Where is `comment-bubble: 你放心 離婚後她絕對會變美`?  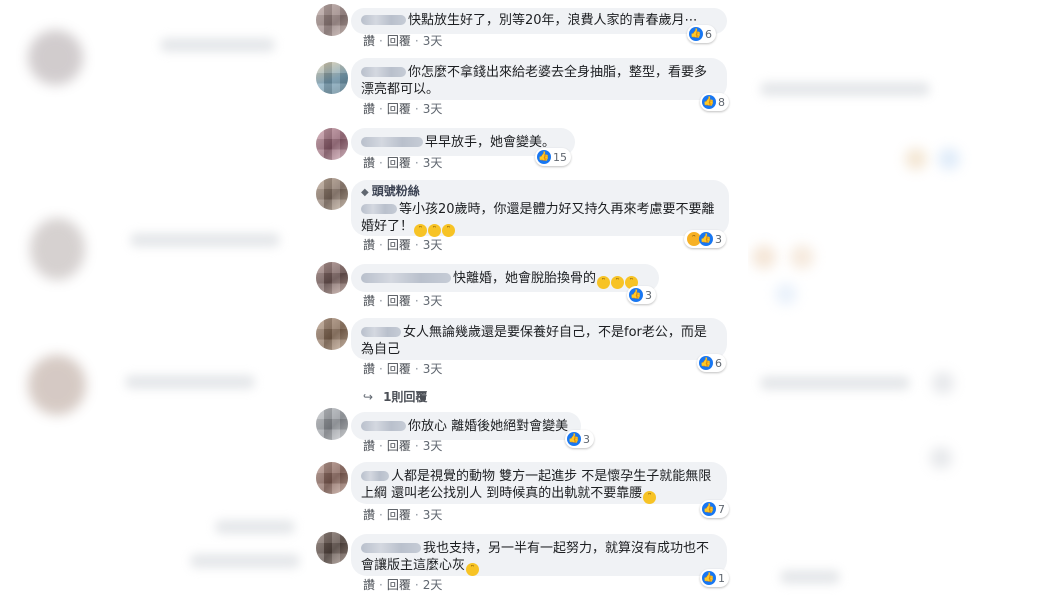
comment-bubble: 你放心 離婚後她絕對會變美 is located at coordinates (466, 426).